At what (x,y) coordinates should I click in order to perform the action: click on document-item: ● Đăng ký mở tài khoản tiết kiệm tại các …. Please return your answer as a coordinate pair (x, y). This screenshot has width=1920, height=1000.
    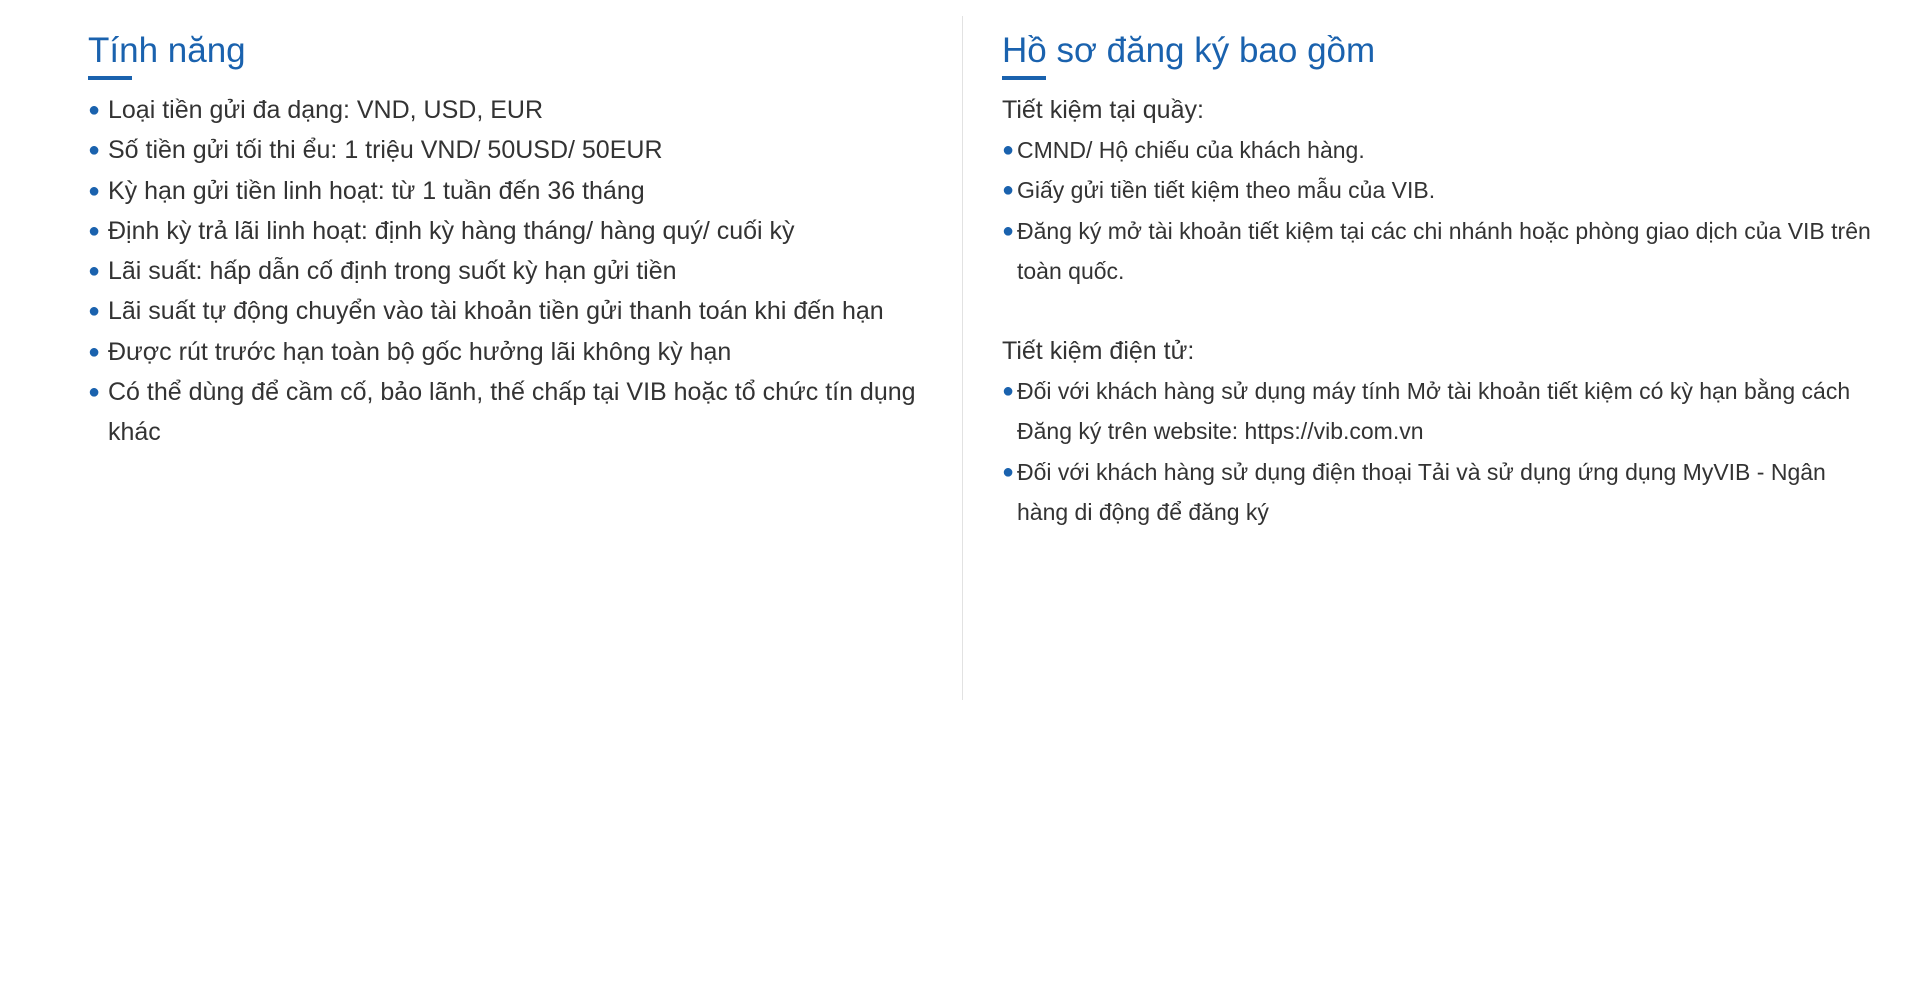
    Looking at the image, I should click on (1442, 251).